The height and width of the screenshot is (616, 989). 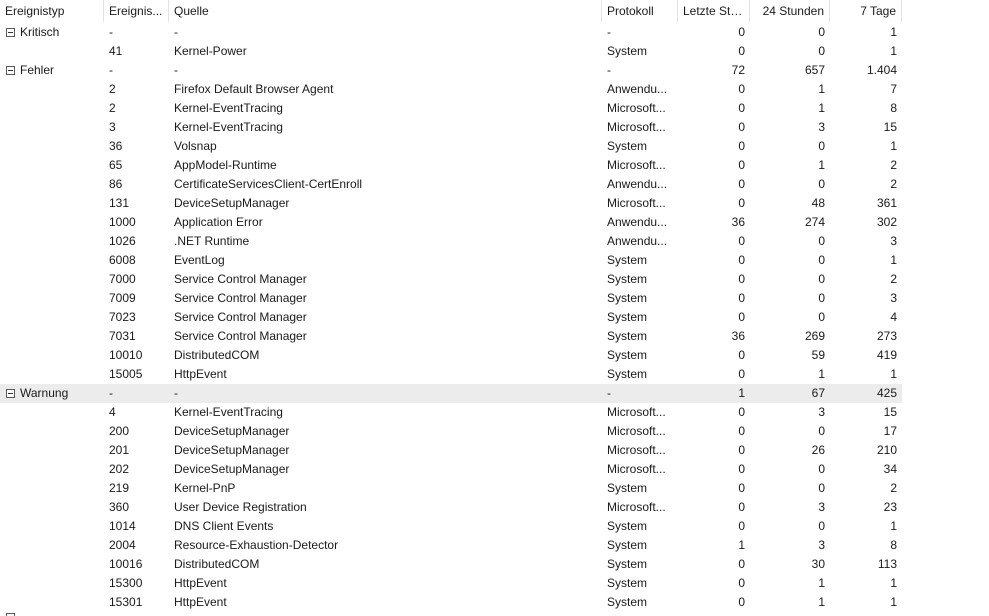 What do you see at coordinates (451, 127) in the screenshot?
I see `table-row: 3 Kernel-EventTracing Microsoft... 0 3 15` at bounding box center [451, 127].